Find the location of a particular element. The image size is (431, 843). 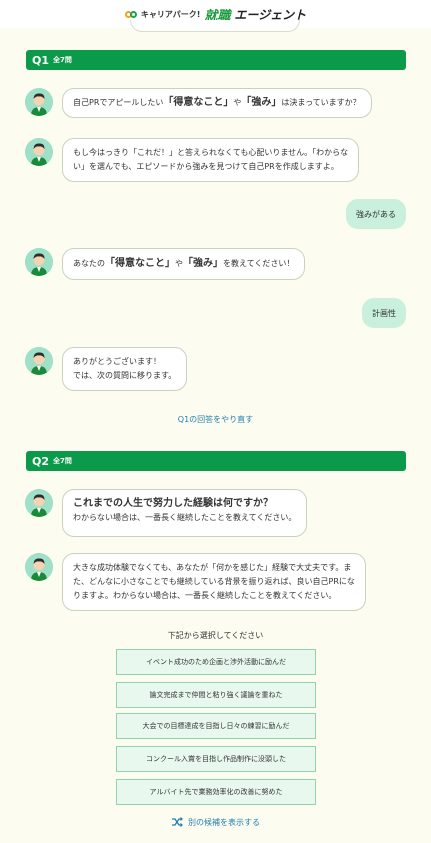

advisor-message: 自己PRでアピールしたい 「得意なこと」や「強み」 は決まっていますか？ is located at coordinates (217, 103).